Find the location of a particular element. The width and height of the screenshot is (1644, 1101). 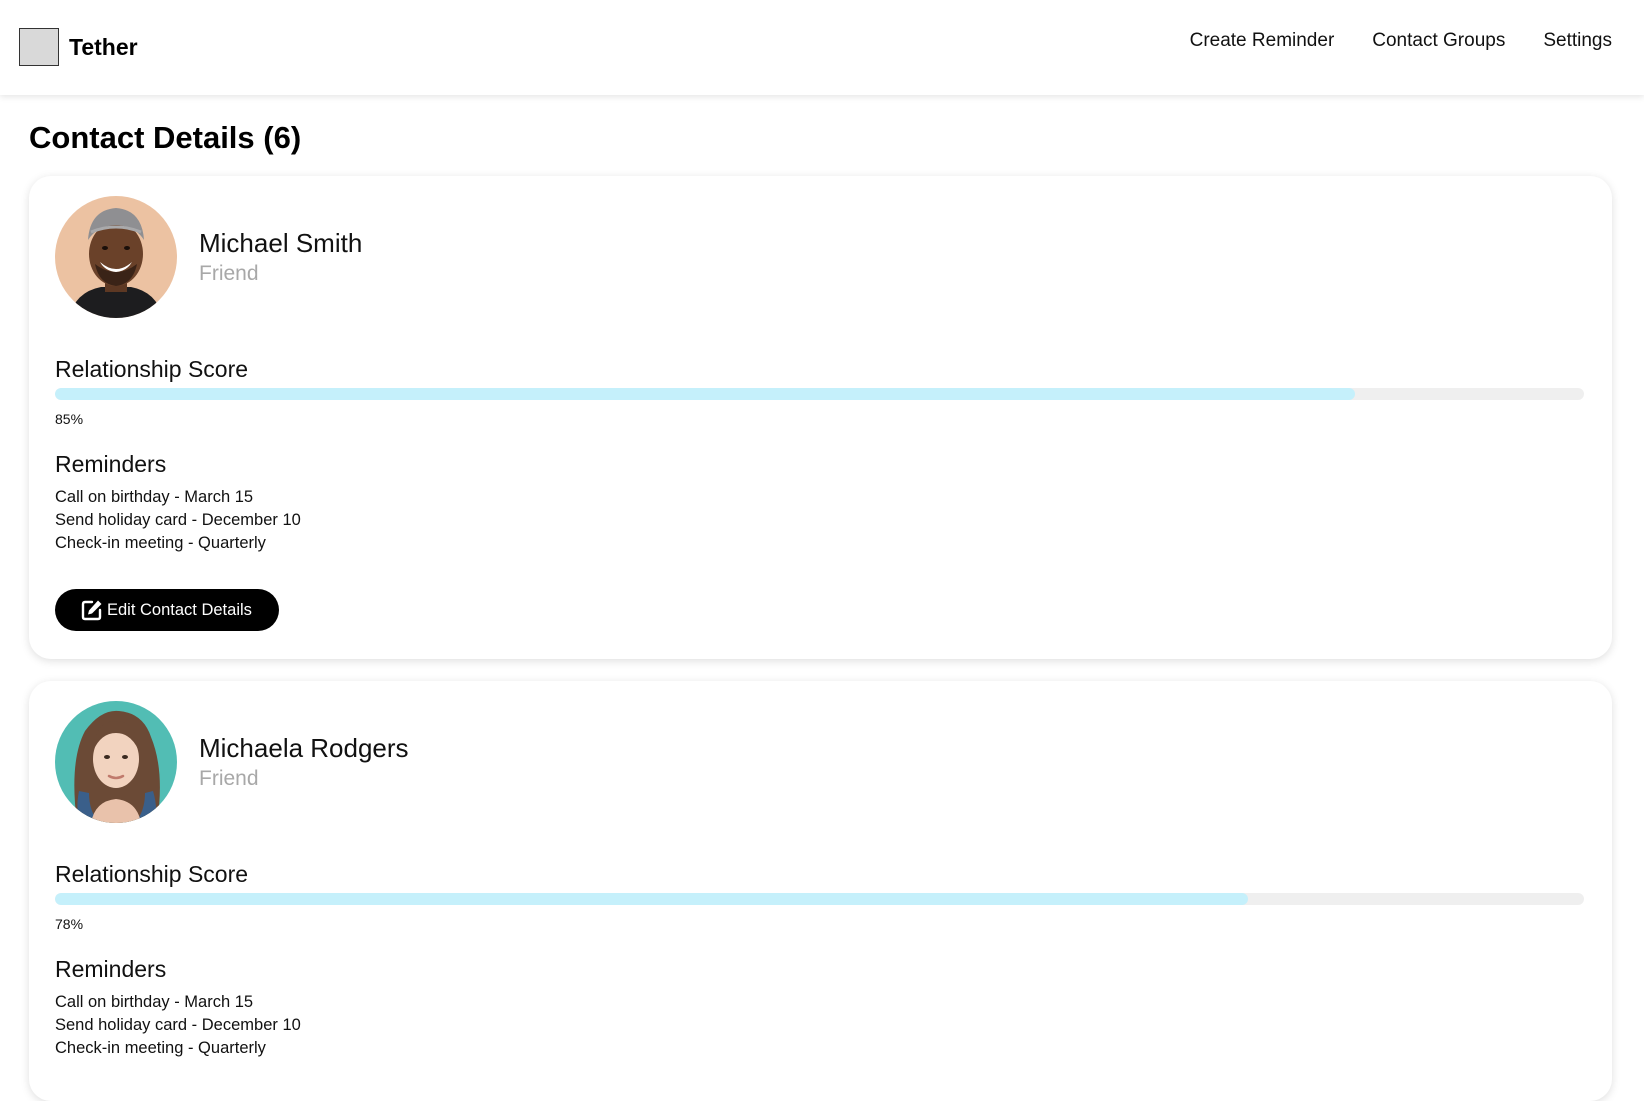

page-title: Contact Details (6) is located at coordinates (165, 137).